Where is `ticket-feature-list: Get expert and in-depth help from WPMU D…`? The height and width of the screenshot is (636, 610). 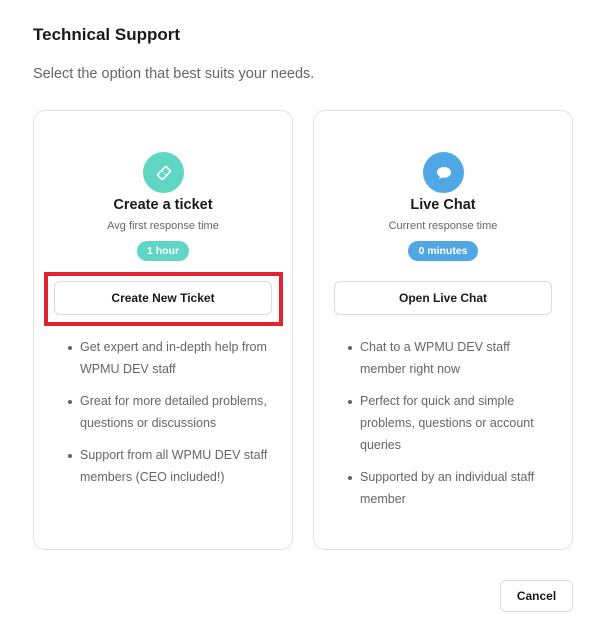 ticket-feature-list: Get expert and in-depth help from WPMU D… is located at coordinates (169, 417).